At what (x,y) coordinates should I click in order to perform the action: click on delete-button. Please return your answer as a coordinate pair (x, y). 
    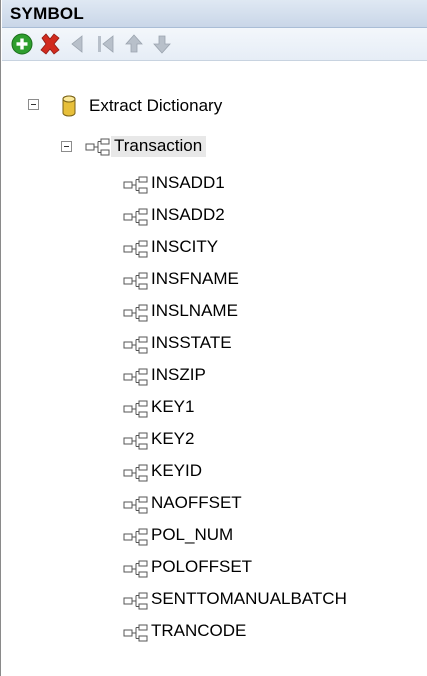
    Looking at the image, I should click on (50, 44).